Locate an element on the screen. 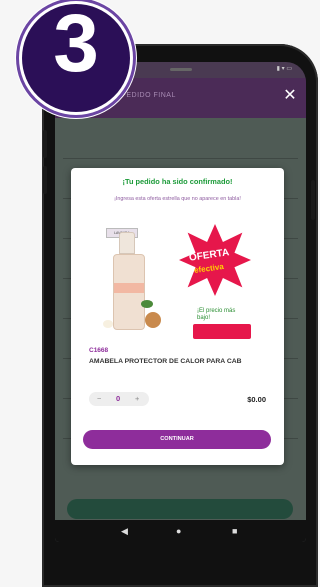  product-image: LAVANDA is located at coordinates (131, 278).